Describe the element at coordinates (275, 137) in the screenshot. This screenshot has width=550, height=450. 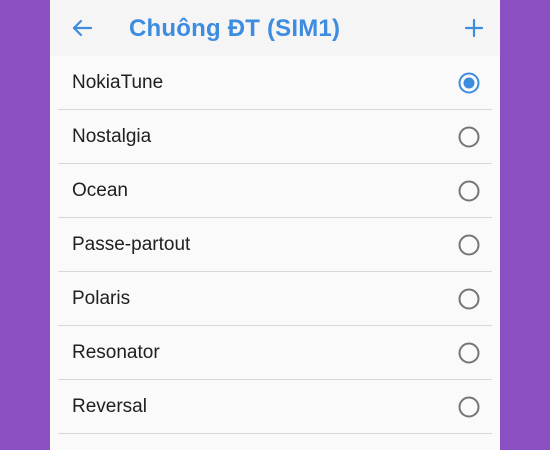
I see `ringtone-item-nostalgia: Nostalgia` at that location.